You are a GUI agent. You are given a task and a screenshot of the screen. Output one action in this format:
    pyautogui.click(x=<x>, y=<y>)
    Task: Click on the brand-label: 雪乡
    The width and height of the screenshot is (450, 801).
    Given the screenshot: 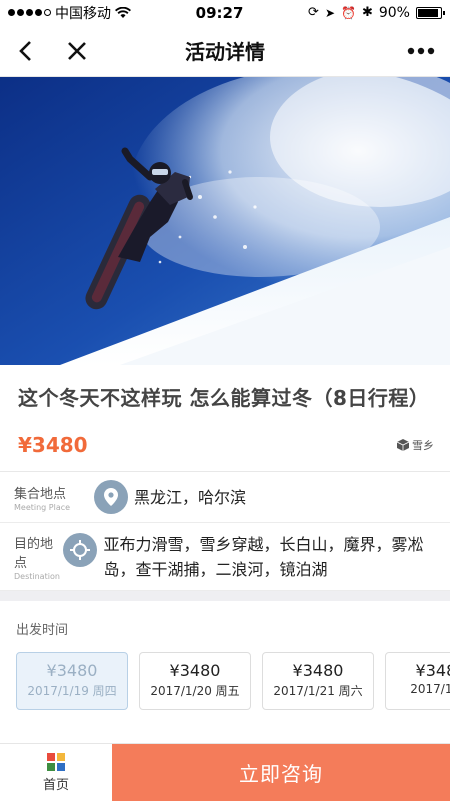 What is the action you would take?
    pyautogui.click(x=423, y=445)
    